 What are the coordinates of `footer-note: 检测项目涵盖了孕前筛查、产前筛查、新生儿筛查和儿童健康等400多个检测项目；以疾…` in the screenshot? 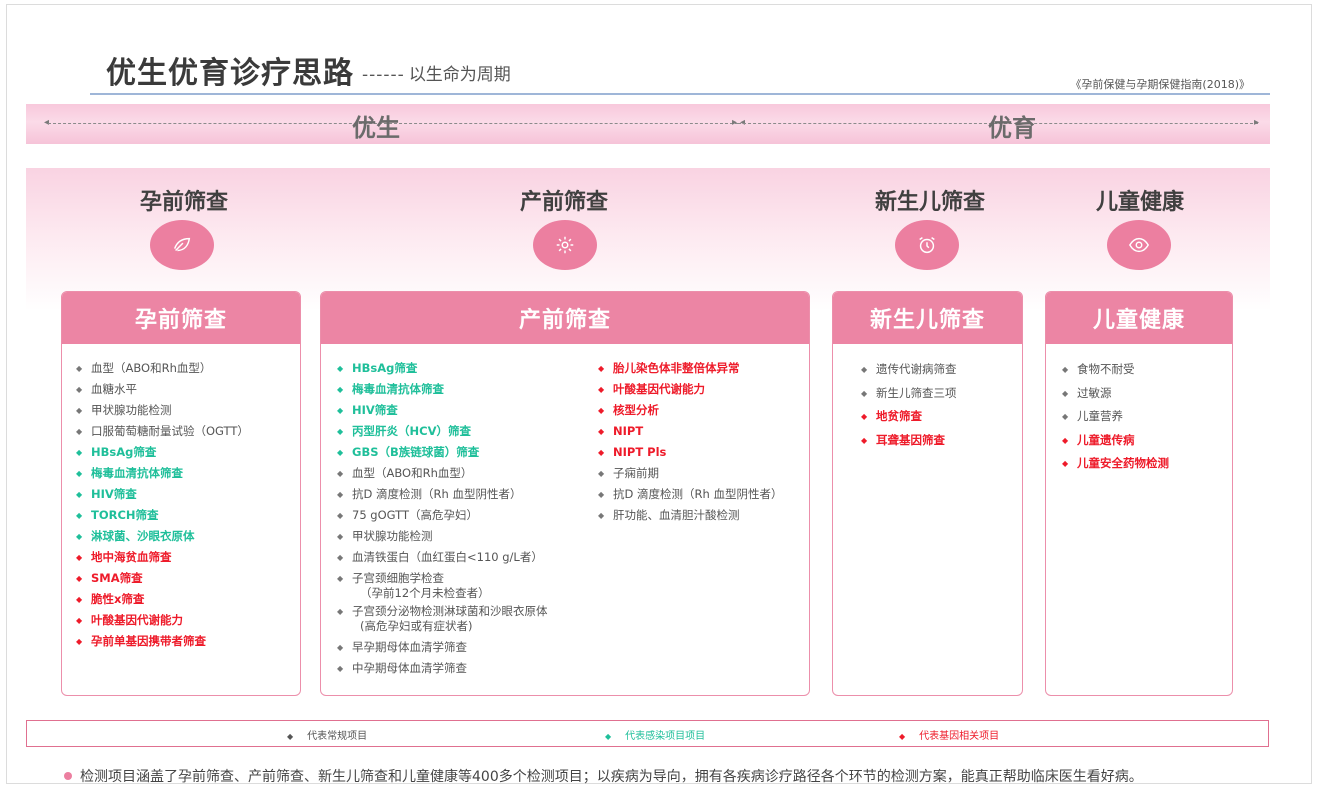 It's located at (603, 776).